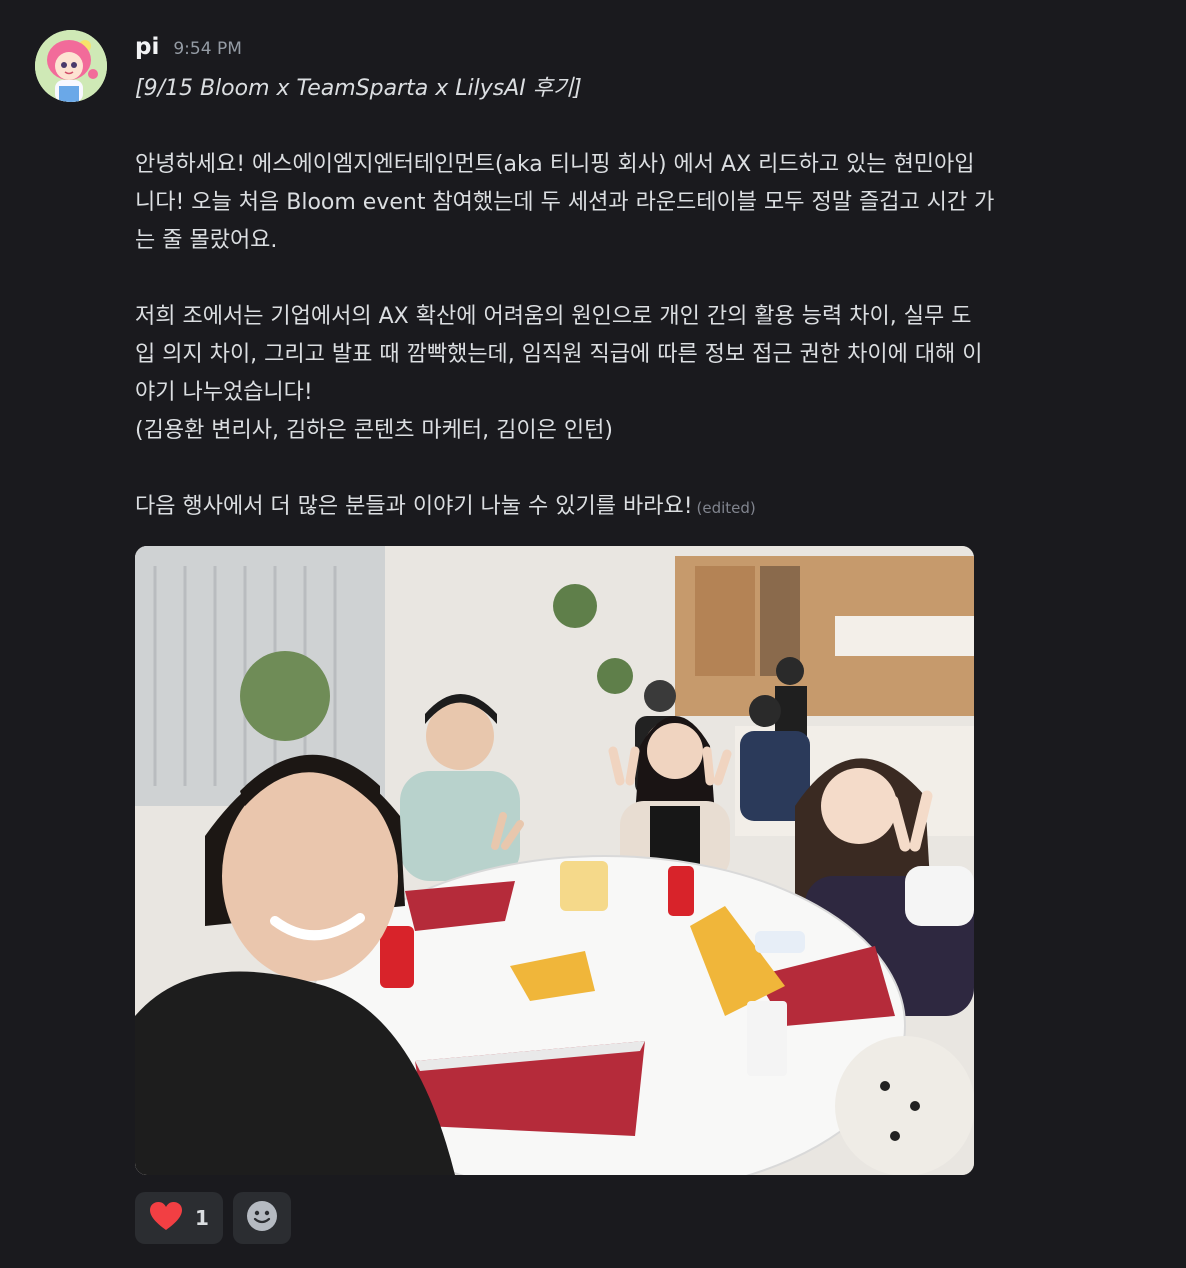 Image resolution: width=1186 pixels, height=1268 pixels. What do you see at coordinates (166, 1218) in the screenshot?
I see `heart-icon` at bounding box center [166, 1218].